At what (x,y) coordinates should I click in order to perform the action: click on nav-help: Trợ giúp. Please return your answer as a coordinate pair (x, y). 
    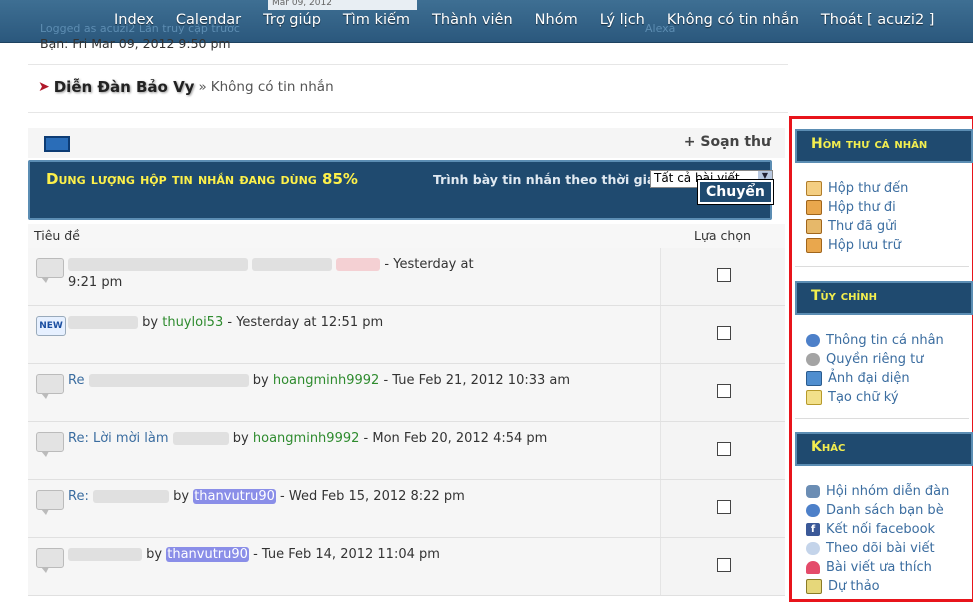
    Looking at the image, I should click on (292, 20).